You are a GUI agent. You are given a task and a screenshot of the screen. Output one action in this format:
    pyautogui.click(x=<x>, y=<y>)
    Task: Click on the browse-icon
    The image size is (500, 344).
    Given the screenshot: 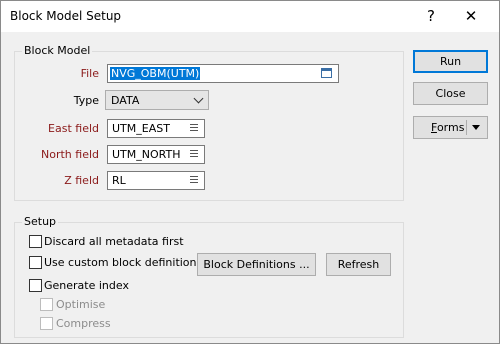 What is the action you would take?
    pyautogui.click(x=326, y=73)
    